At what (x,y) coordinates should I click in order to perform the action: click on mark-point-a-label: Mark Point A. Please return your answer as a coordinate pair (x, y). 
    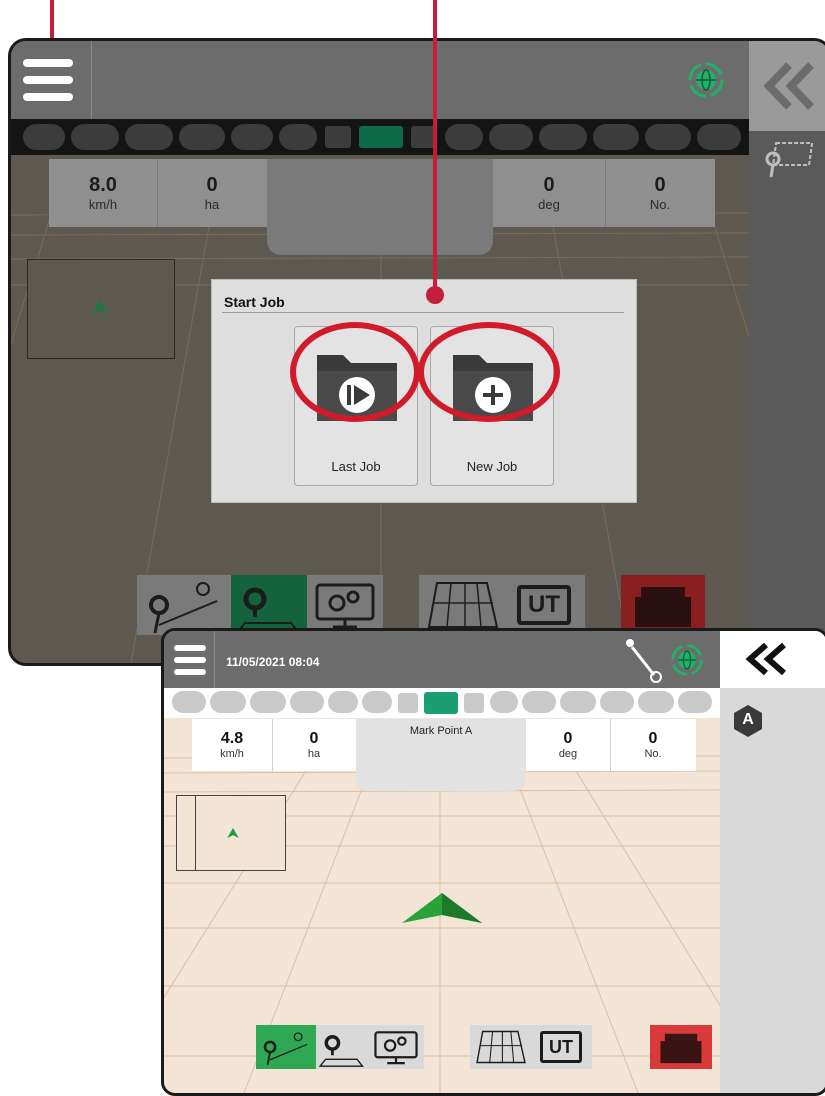
    Looking at the image, I should click on (441, 731).